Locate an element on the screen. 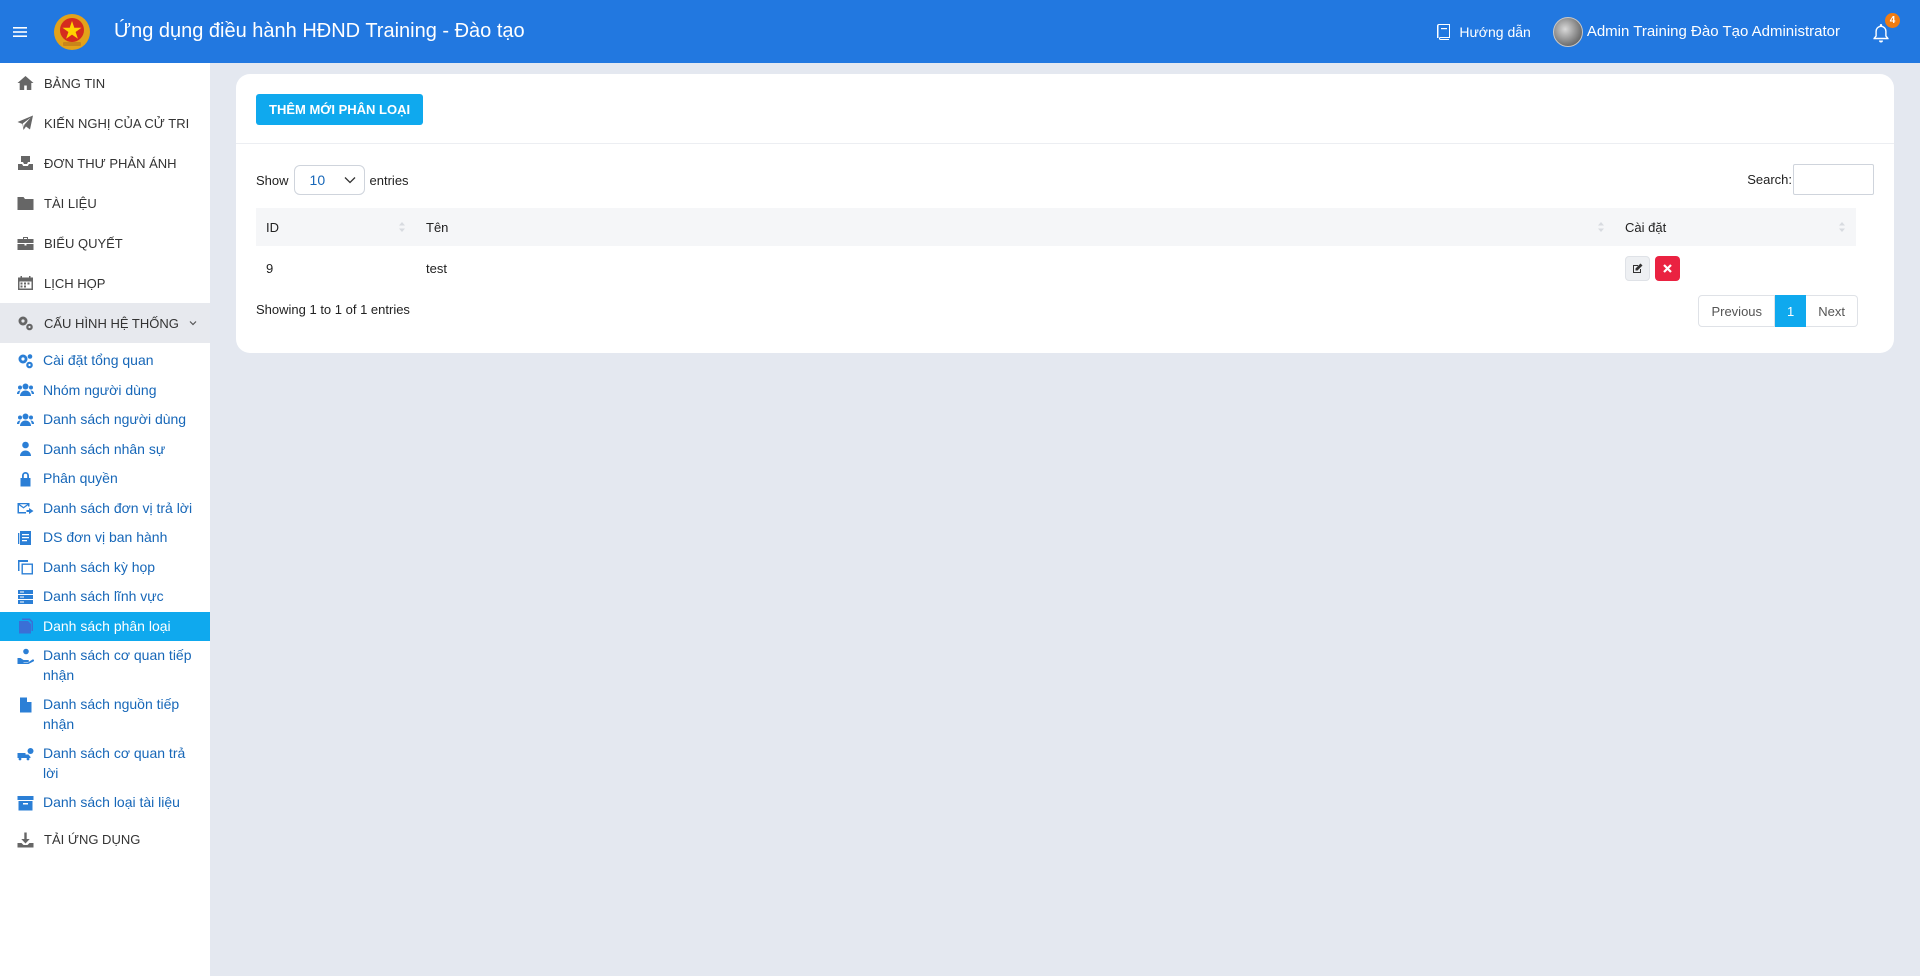 Image resolution: width=1920 pixels, height=976 pixels. sidebar-item-staff-list: Danh sách nhân sự is located at coordinates (105, 450).